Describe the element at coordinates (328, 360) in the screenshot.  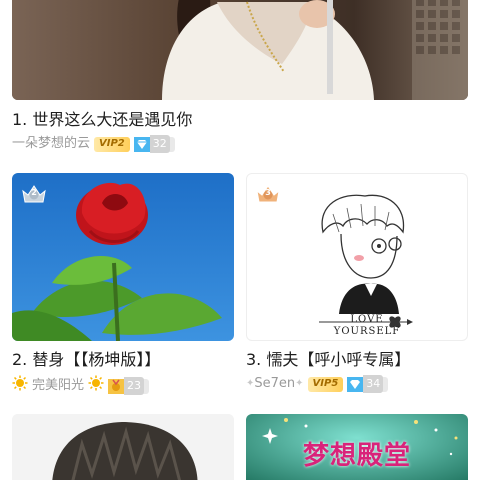
I see `item-title-3: 3. 懦夫【呼小呼专属】` at that location.